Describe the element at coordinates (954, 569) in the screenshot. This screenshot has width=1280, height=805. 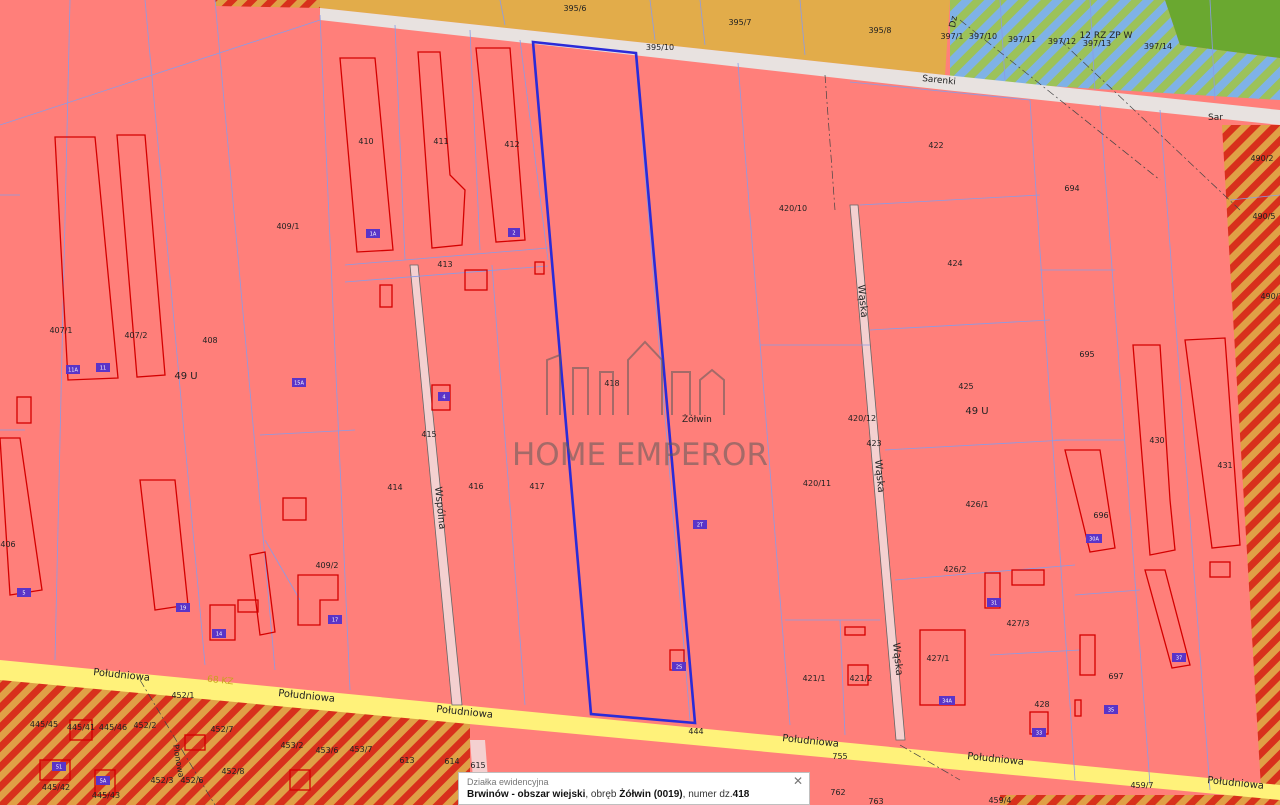
I see `parcel-label: 426/2` at that location.